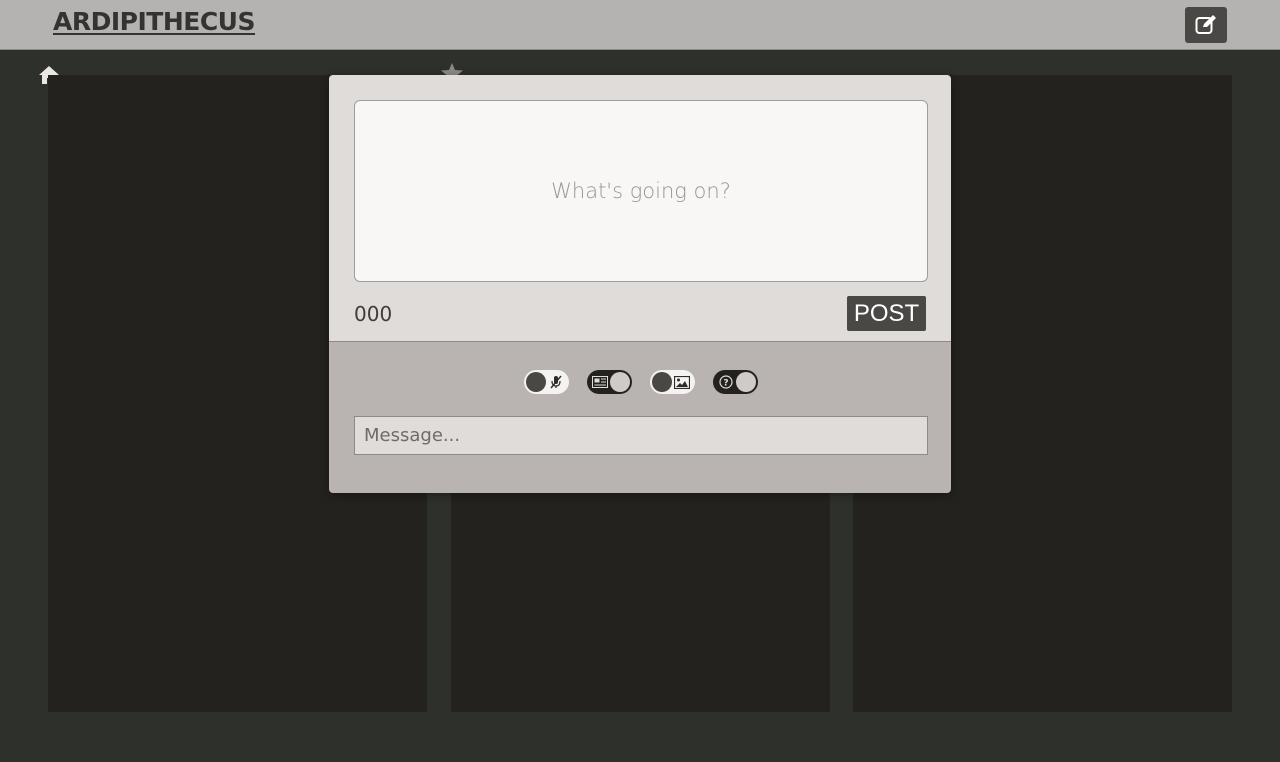  I want to click on newspaper-icon, so click(600, 382).